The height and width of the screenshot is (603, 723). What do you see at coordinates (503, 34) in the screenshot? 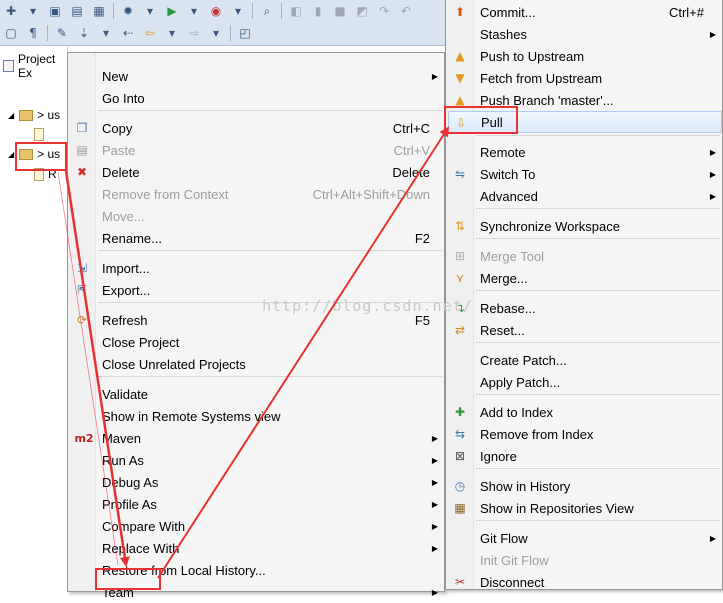
I see `menu-item-label: Stashes` at bounding box center [503, 34].